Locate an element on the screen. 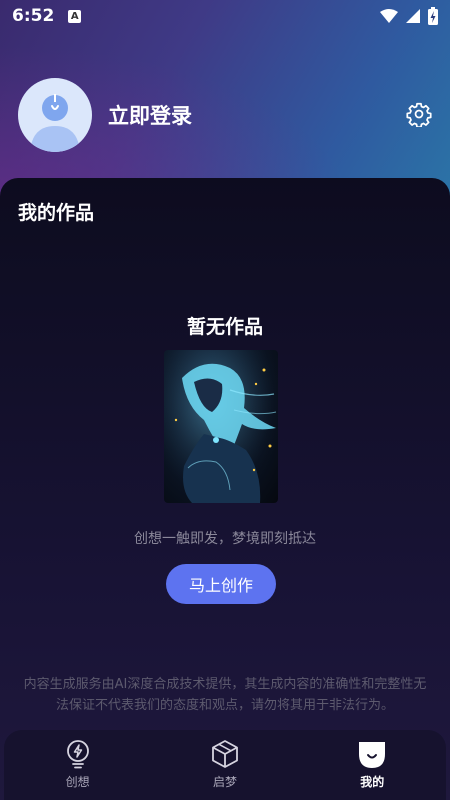  nav-tab-wode: 我的 is located at coordinates (372, 760).